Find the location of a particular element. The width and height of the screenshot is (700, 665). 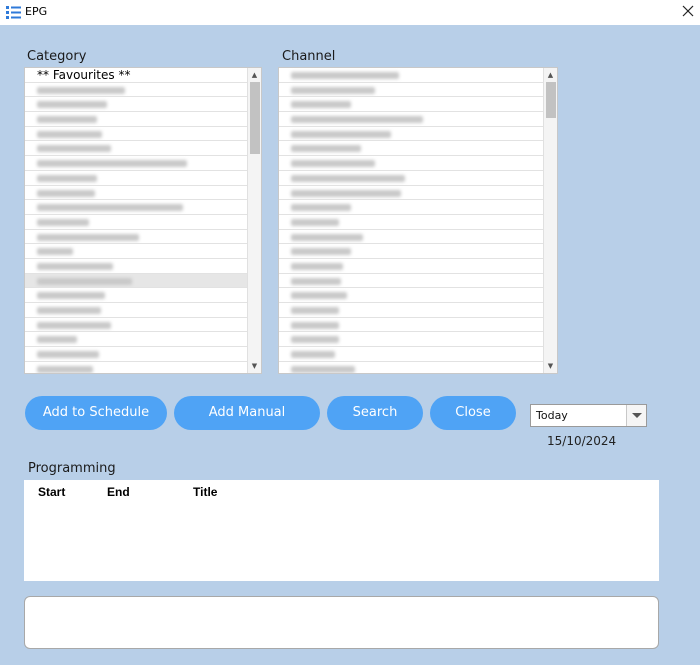

close-icon is located at coordinates (688, 11).